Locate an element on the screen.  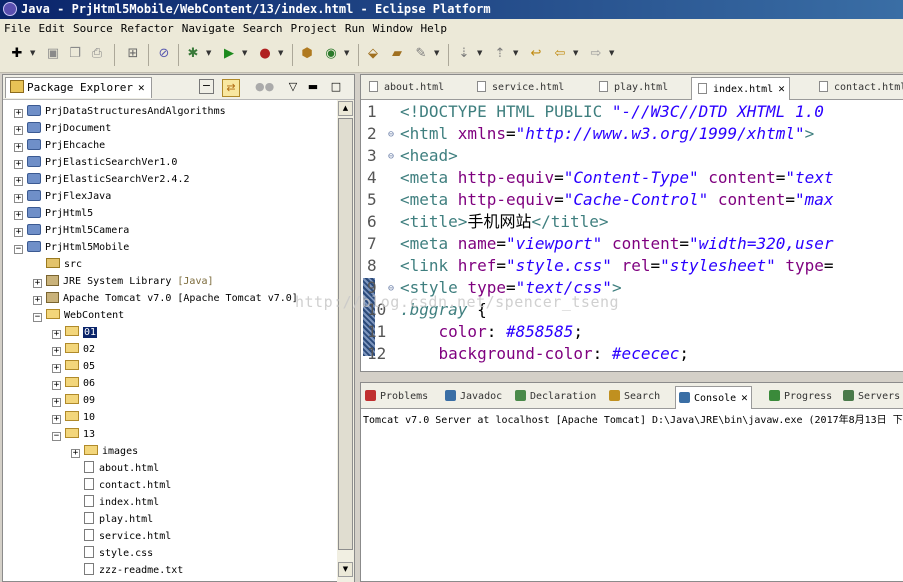
tab-declaration: Declaration is located at coordinates (555, 397).